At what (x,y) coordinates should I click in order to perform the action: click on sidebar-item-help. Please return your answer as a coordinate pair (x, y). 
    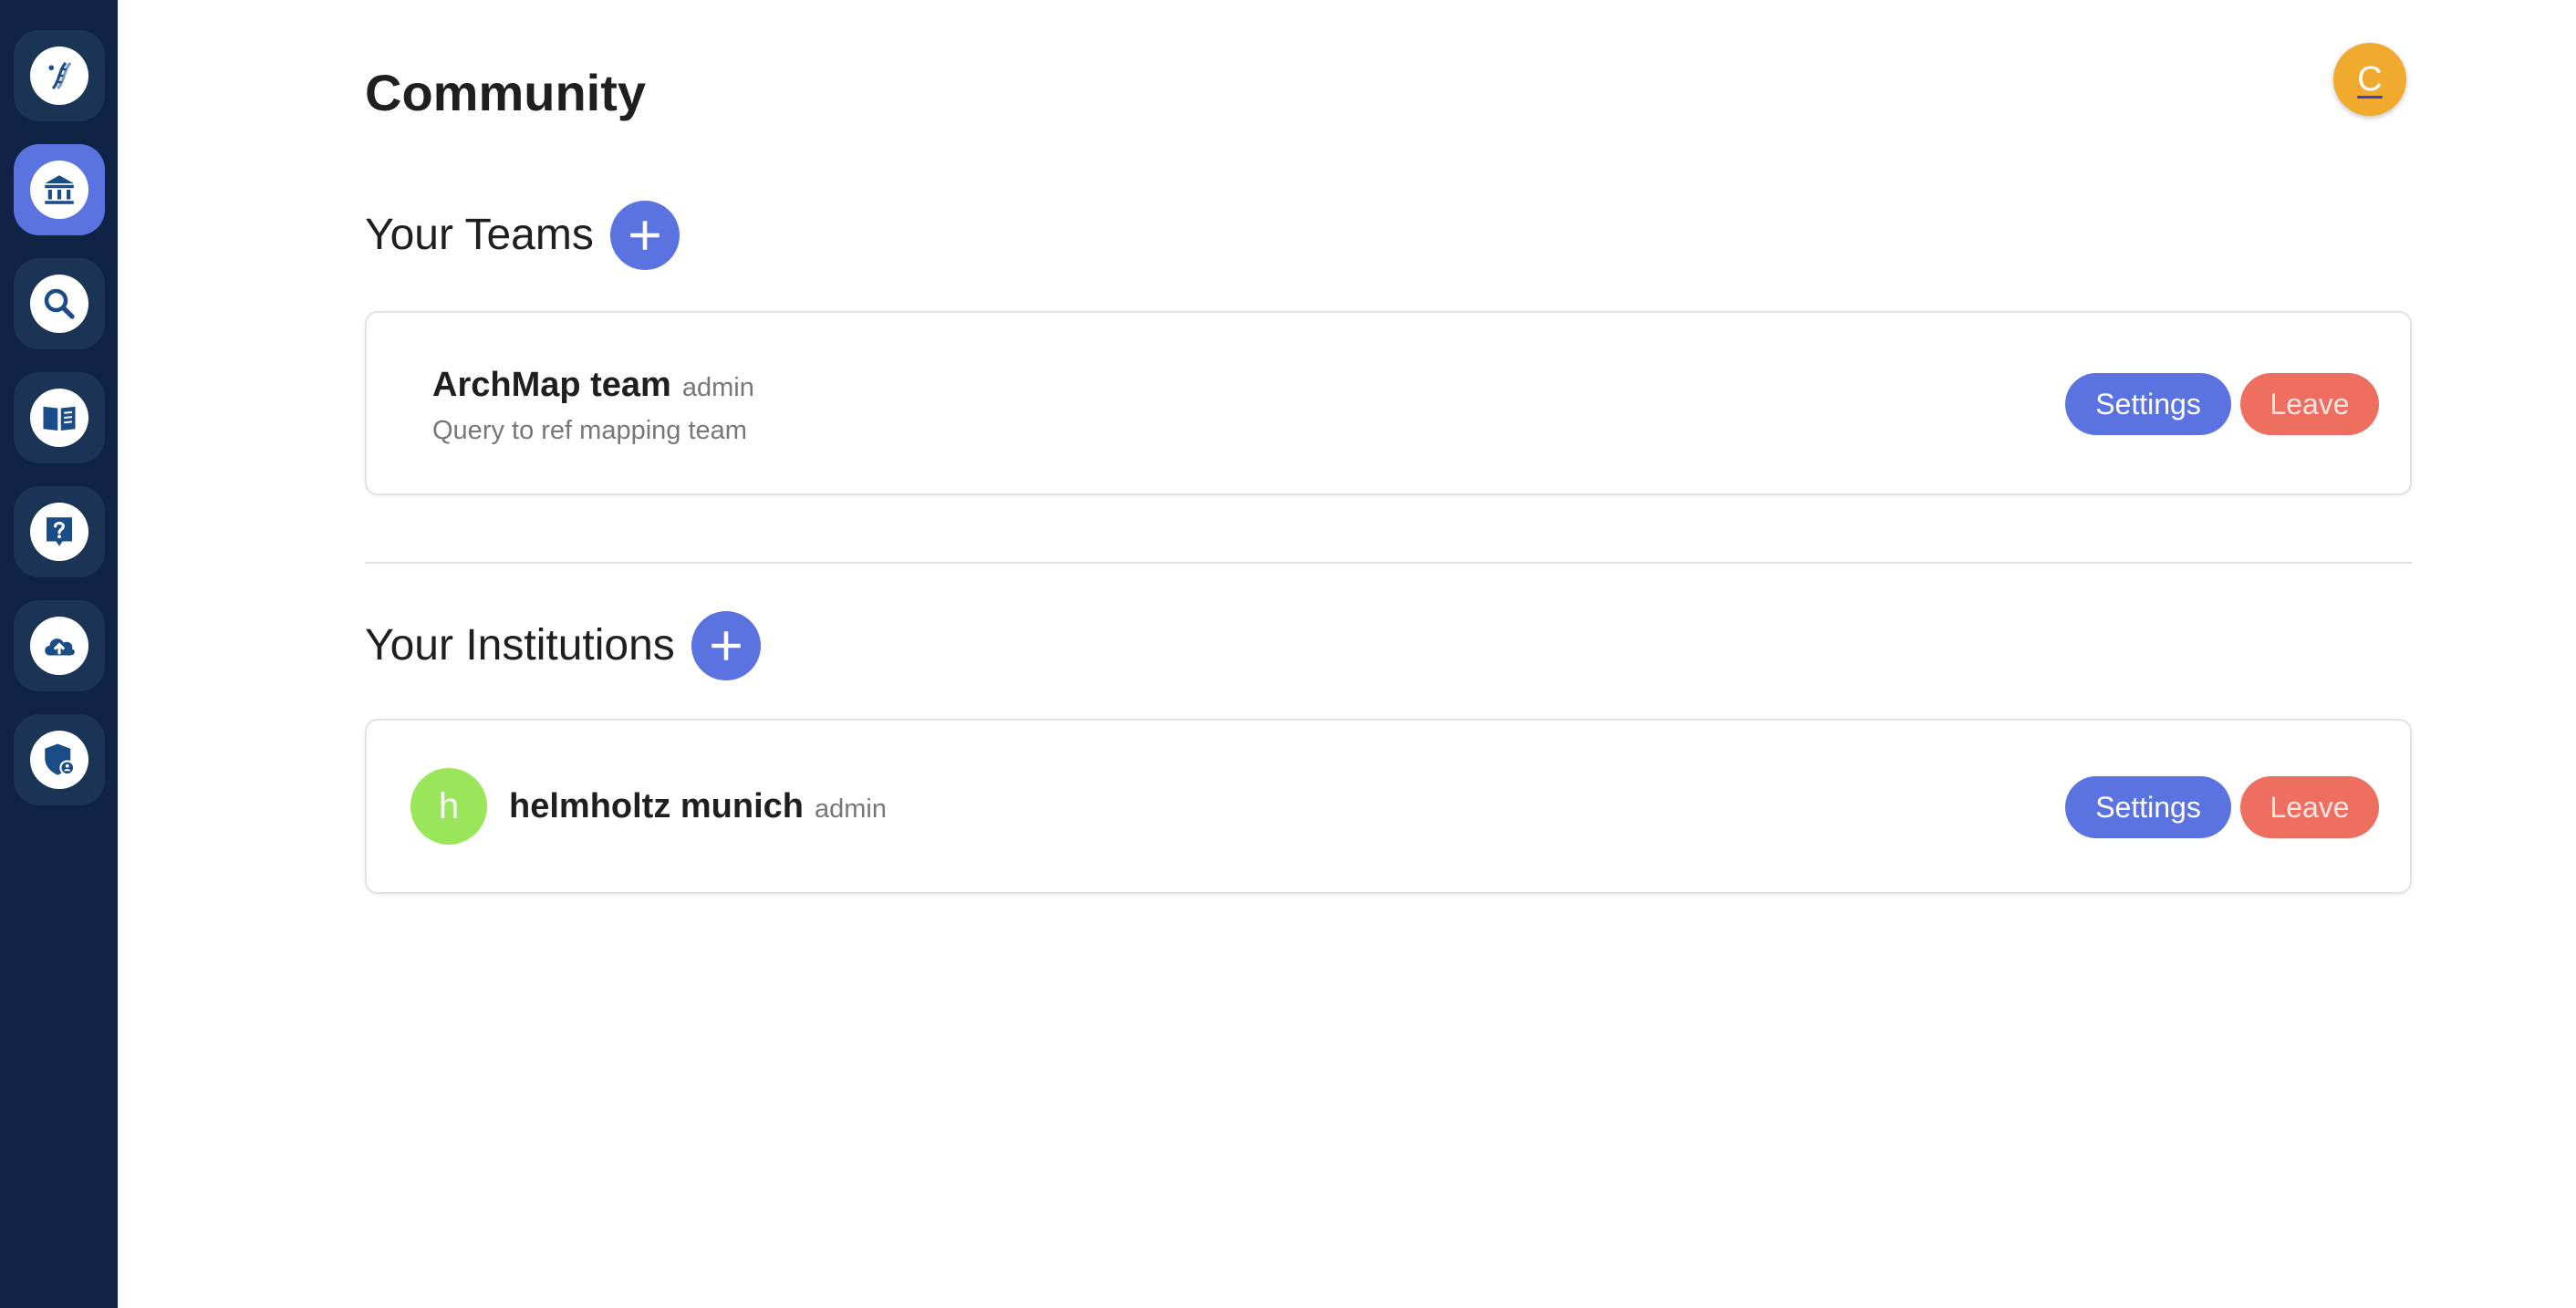
    Looking at the image, I should click on (59, 531).